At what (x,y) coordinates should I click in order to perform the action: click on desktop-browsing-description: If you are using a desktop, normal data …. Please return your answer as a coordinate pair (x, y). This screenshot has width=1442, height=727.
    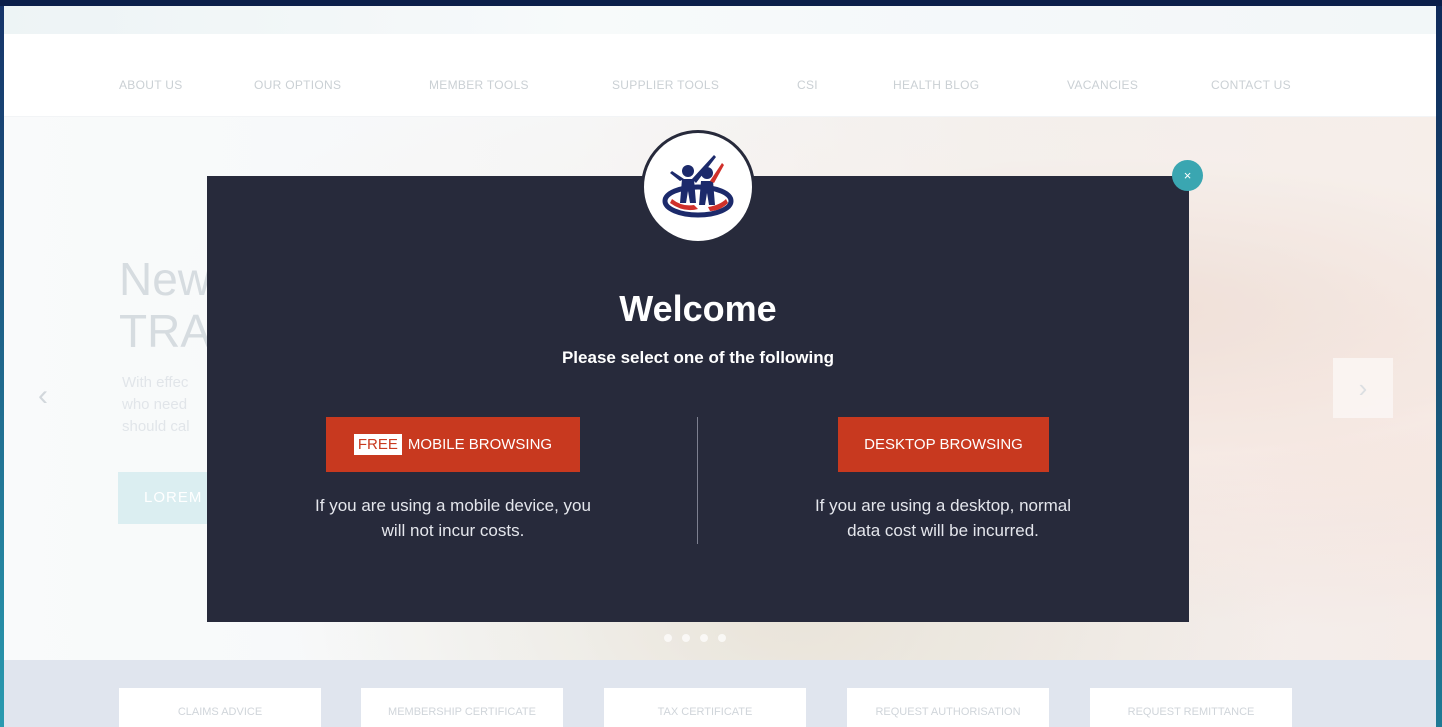
    Looking at the image, I should click on (943, 518).